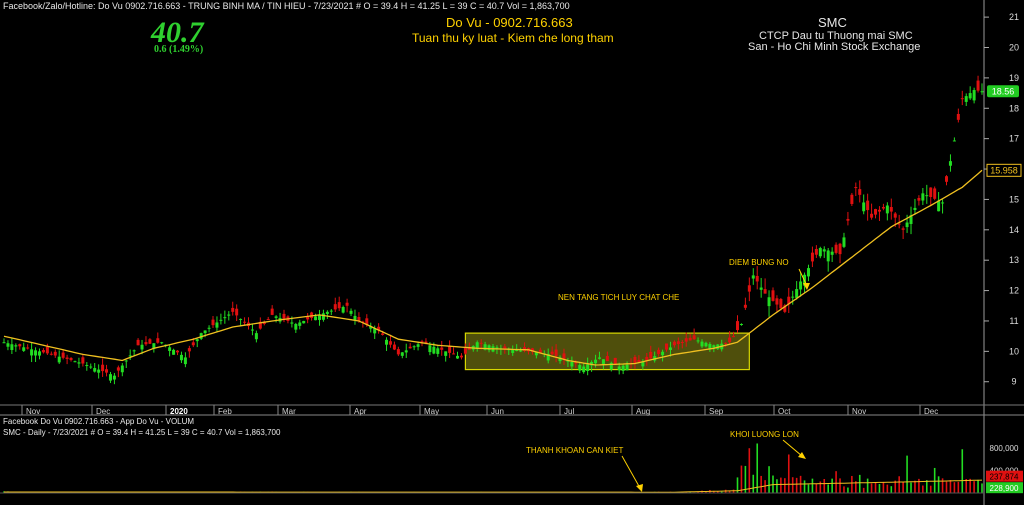 The width and height of the screenshot is (1024, 505). Describe the element at coordinates (569, 411) in the screenshot. I see `x-tick-label: Jul` at that location.